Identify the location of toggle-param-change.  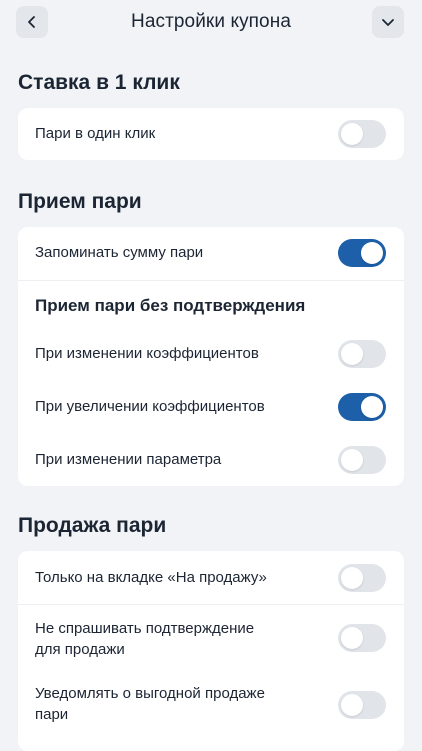
(362, 460).